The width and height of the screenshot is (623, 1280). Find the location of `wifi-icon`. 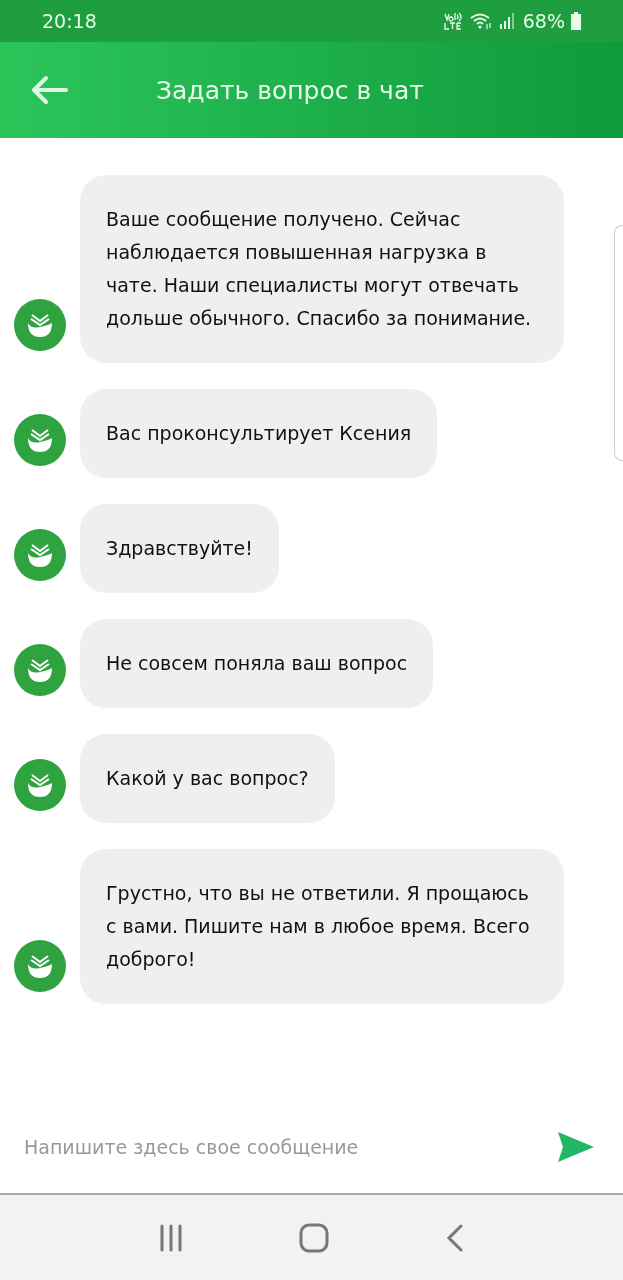

wifi-icon is located at coordinates (480, 21).